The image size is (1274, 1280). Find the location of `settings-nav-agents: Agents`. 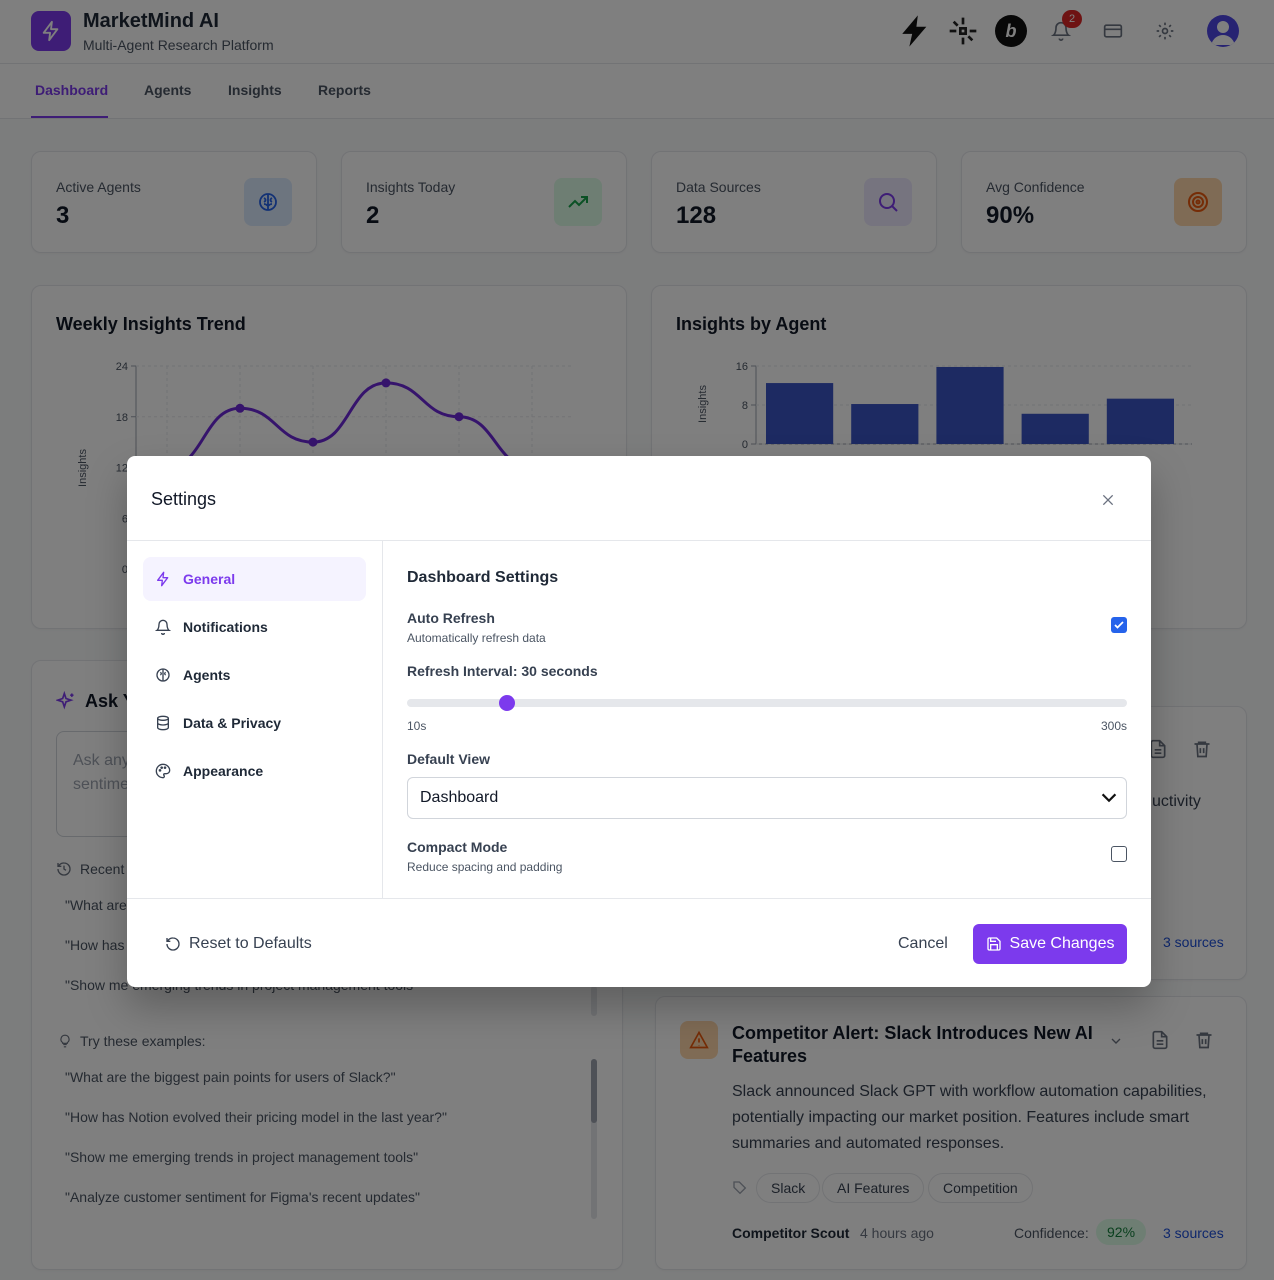

settings-nav-agents: Agents is located at coordinates (254, 675).